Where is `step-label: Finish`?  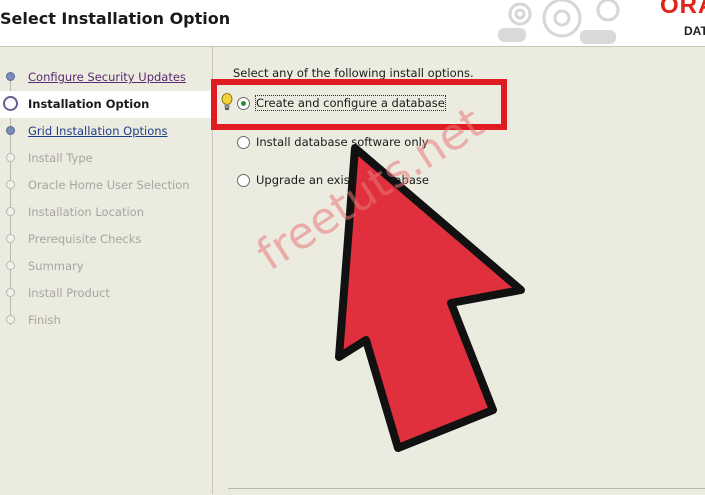 step-label: Finish is located at coordinates (44, 320).